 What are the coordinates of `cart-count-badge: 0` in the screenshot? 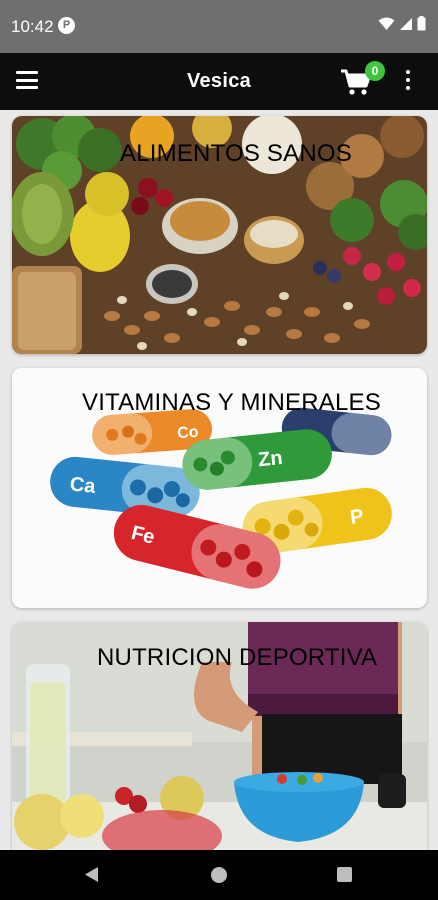 It's located at (375, 71).